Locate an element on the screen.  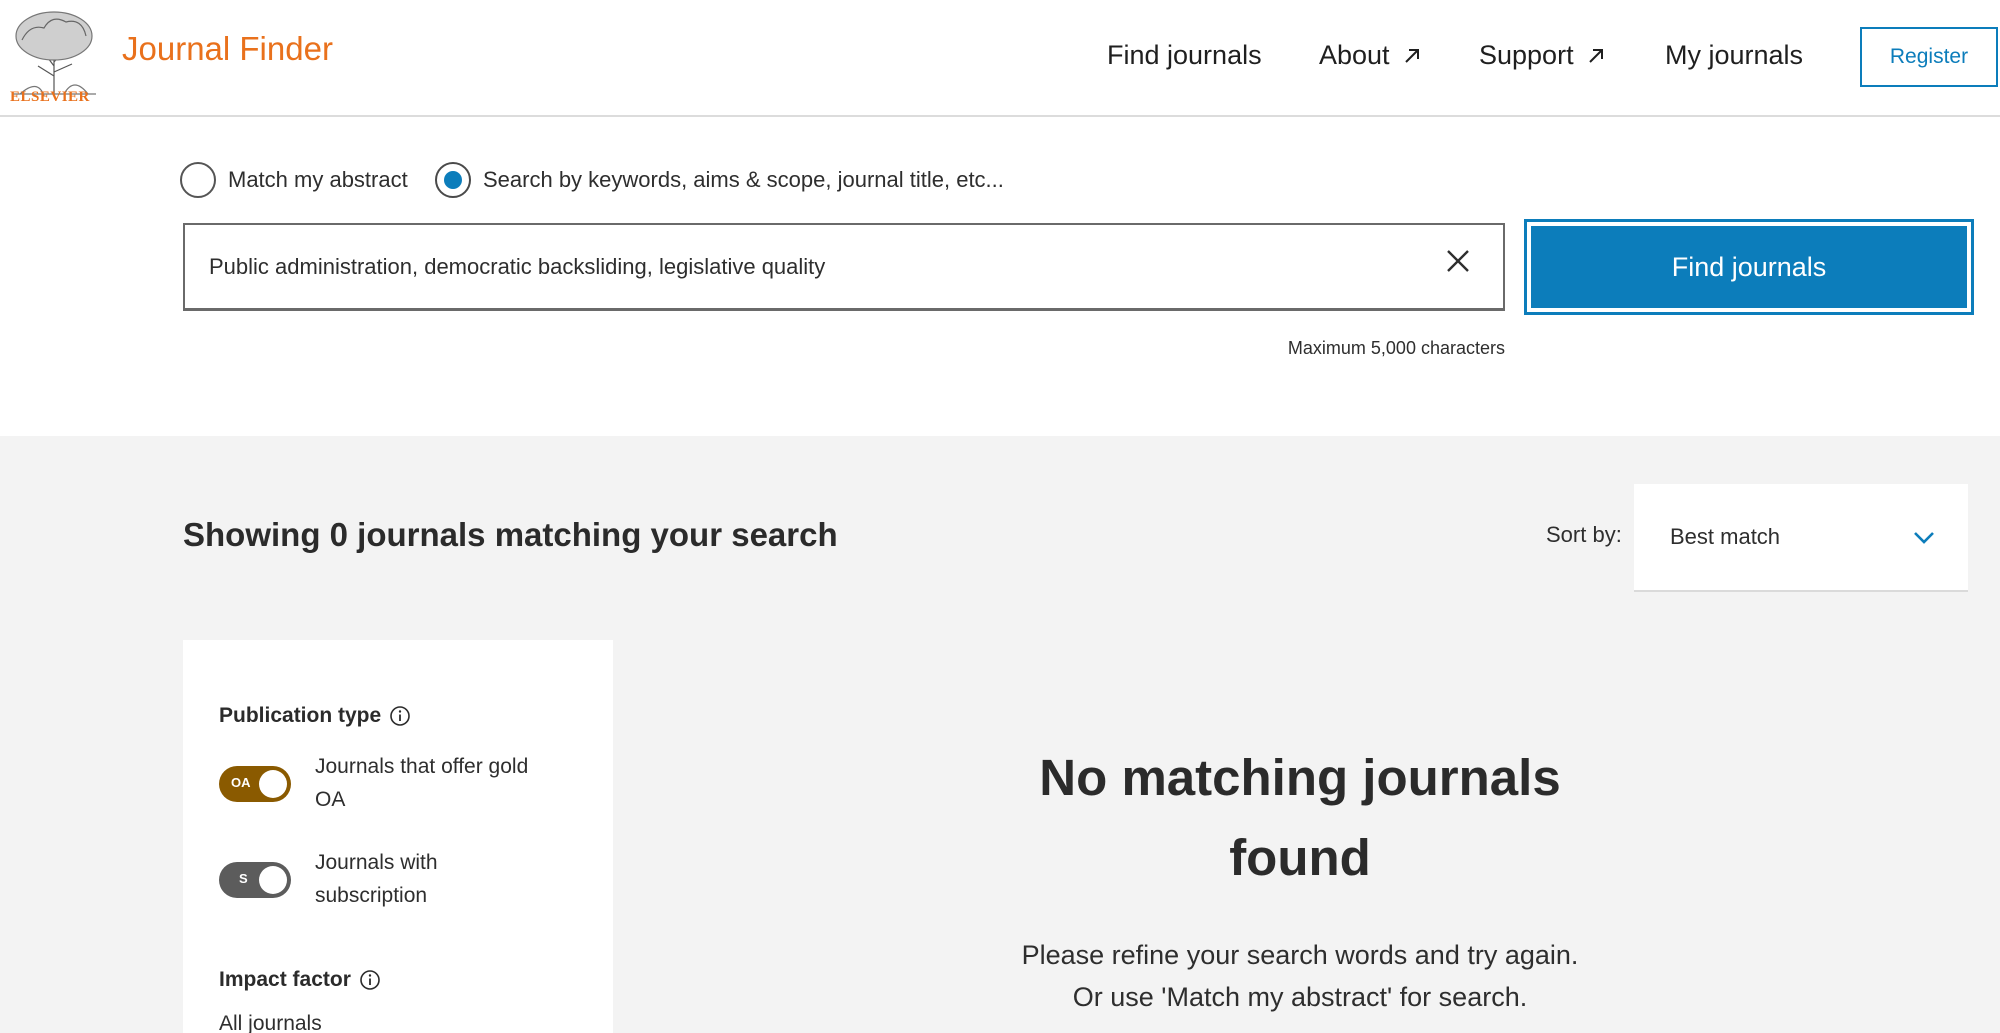
publication-type-heading: Publication type is located at coordinates (315, 716).